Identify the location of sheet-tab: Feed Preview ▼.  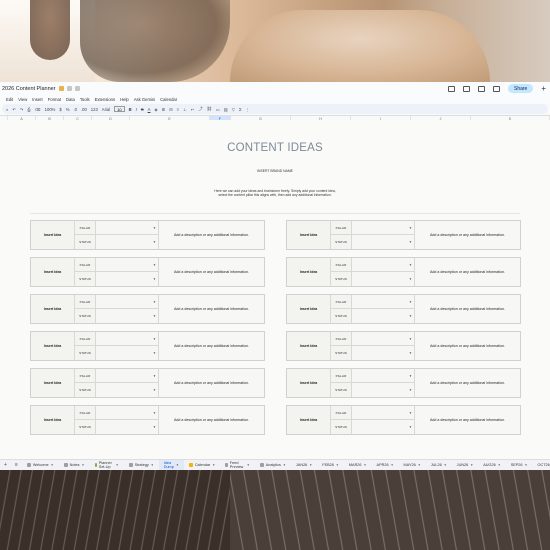
(237, 465).